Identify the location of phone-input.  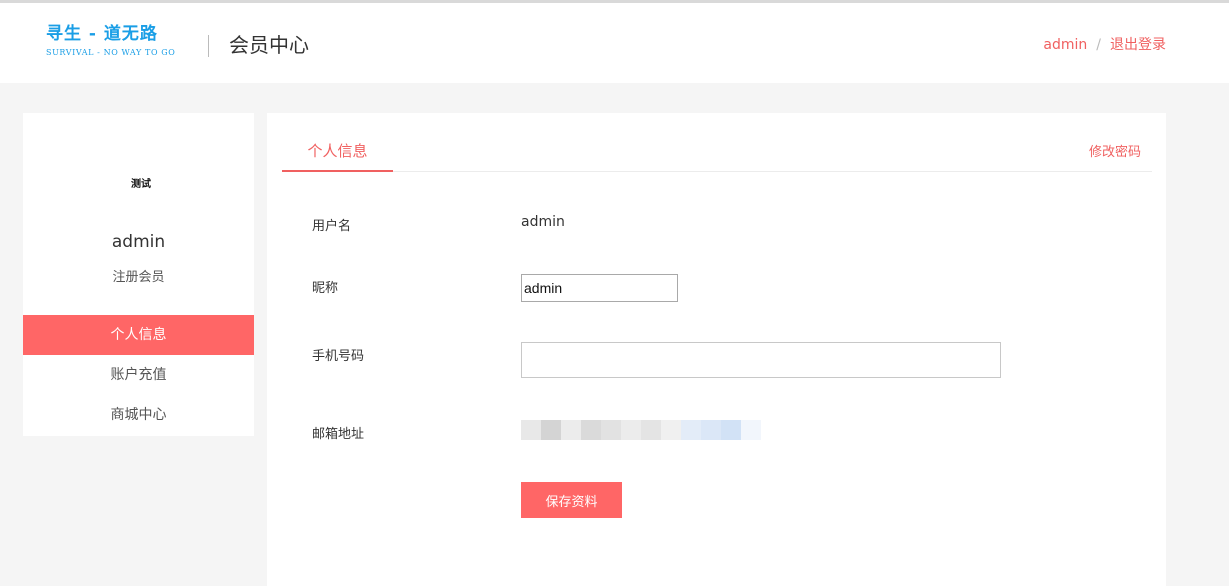
(761, 360).